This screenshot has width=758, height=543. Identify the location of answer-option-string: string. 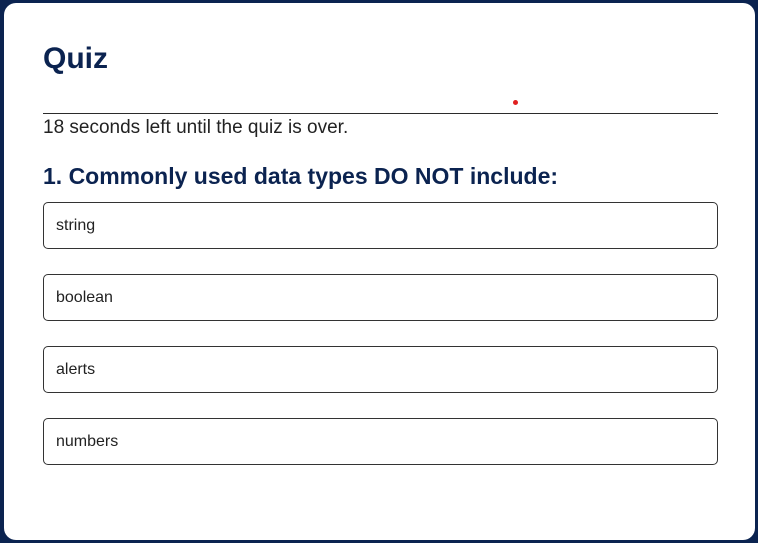
(380, 225).